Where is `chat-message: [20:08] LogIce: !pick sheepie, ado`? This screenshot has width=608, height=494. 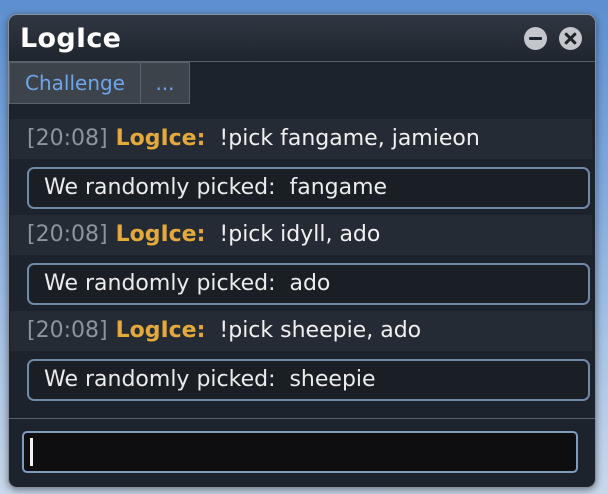
chat-message: [20:08] LogIce: !pick sheepie, ado is located at coordinates (301, 331).